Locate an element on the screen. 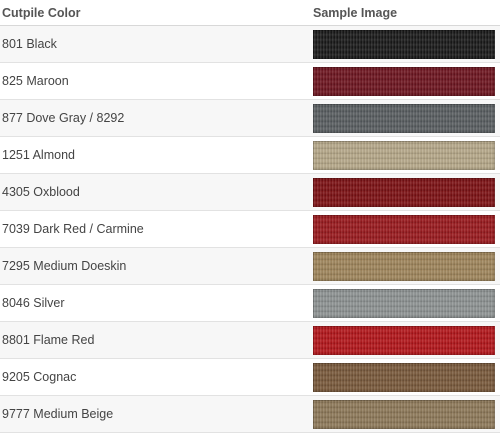 This screenshot has height=434, width=500. color-name: 7295 Medium Doeskin is located at coordinates (64, 266).